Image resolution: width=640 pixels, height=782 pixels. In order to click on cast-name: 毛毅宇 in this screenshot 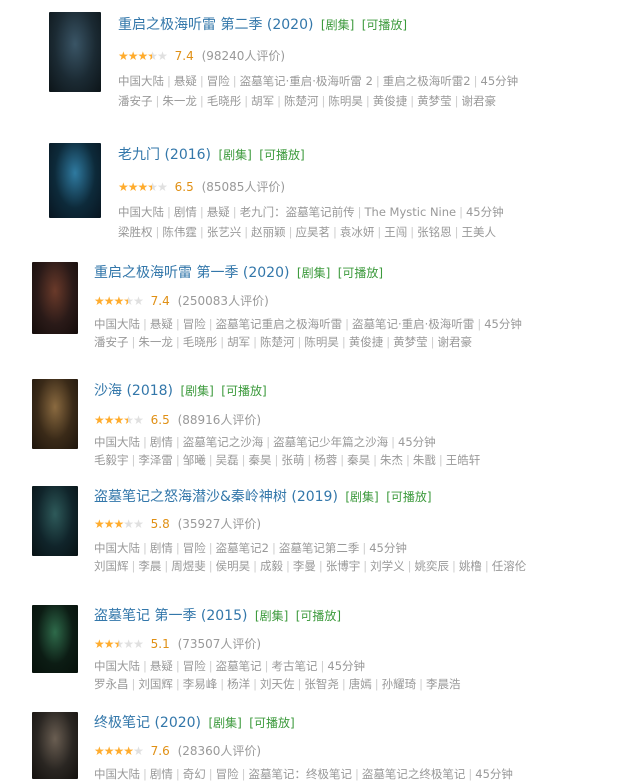, I will do `click(111, 460)`.